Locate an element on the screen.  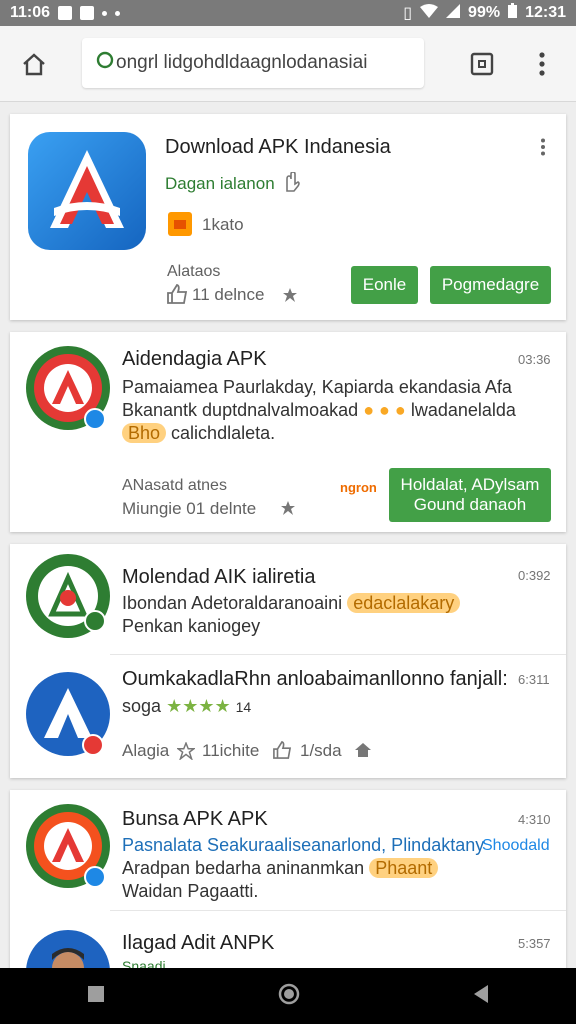
timestamp: 5:357 is located at coordinates (534, 943).